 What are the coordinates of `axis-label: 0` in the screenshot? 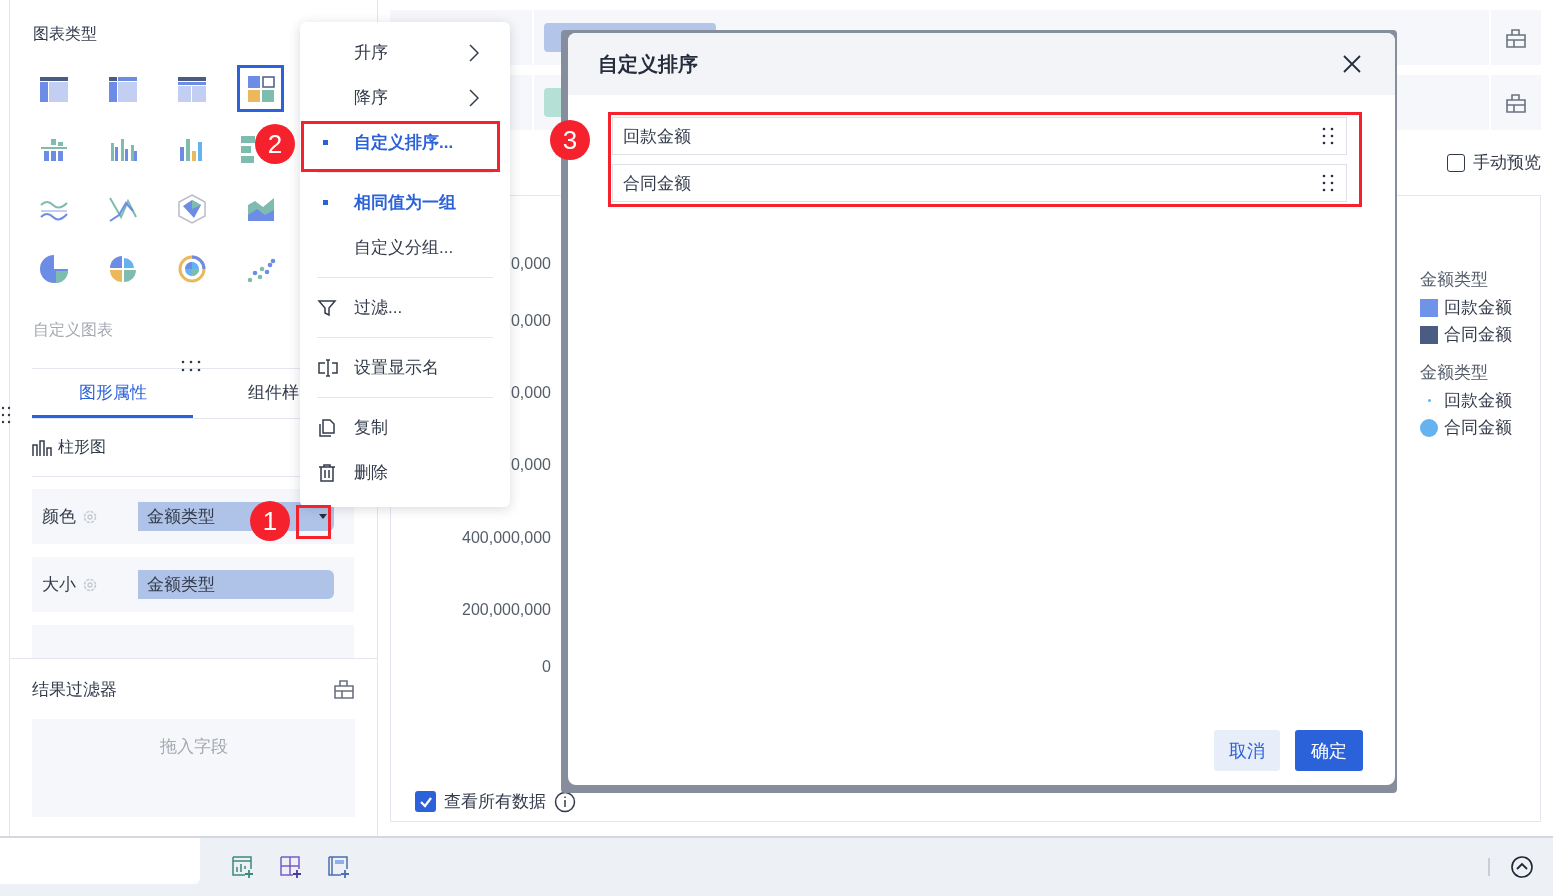 It's located at (546, 667).